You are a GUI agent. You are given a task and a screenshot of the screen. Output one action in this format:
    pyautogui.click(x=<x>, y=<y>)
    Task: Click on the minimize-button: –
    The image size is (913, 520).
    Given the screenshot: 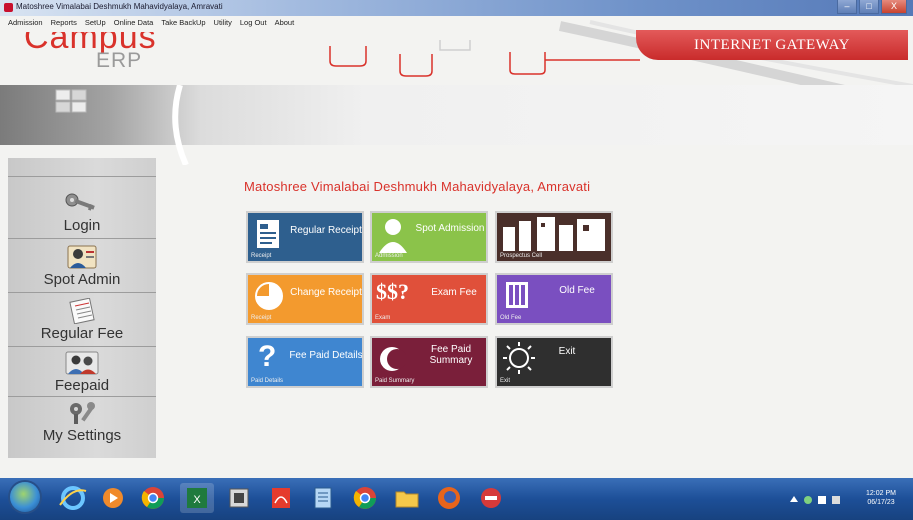 What is the action you would take?
    pyautogui.click(x=847, y=7)
    